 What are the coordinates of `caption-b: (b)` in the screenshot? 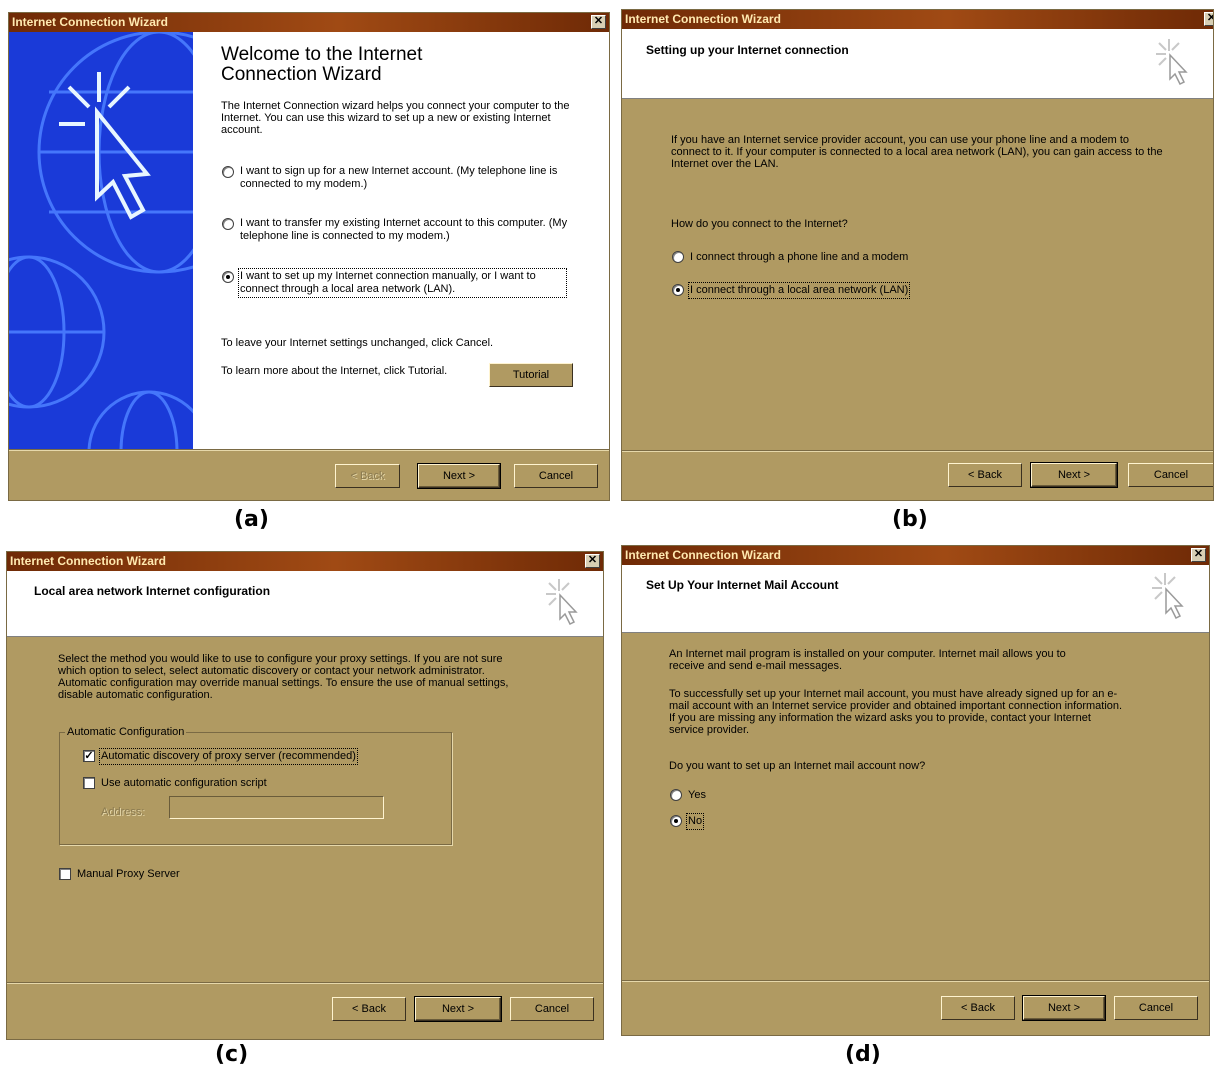 It's located at (910, 519).